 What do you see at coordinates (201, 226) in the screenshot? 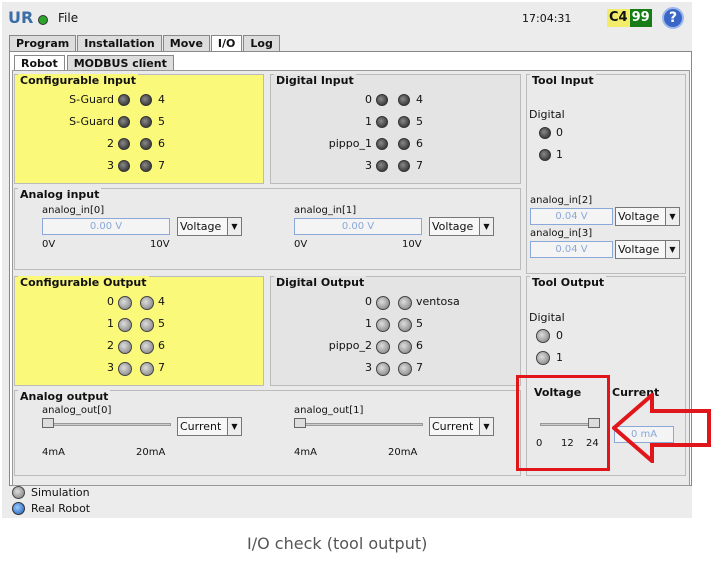
I see `mode-select-value: Voltage` at bounding box center [201, 226].